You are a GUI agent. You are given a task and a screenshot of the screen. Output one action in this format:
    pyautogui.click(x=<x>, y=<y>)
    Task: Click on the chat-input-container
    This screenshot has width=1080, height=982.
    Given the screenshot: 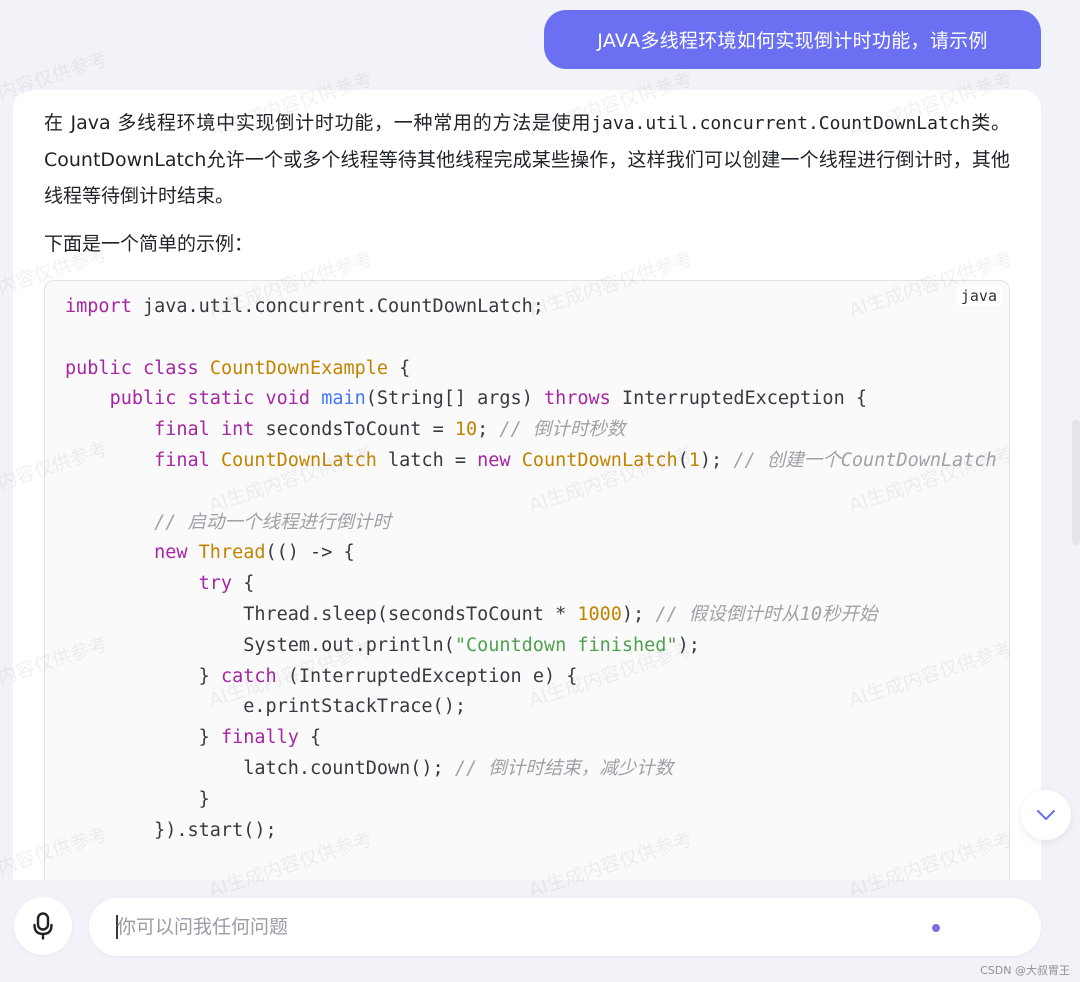 What is the action you would take?
    pyautogui.click(x=565, y=927)
    